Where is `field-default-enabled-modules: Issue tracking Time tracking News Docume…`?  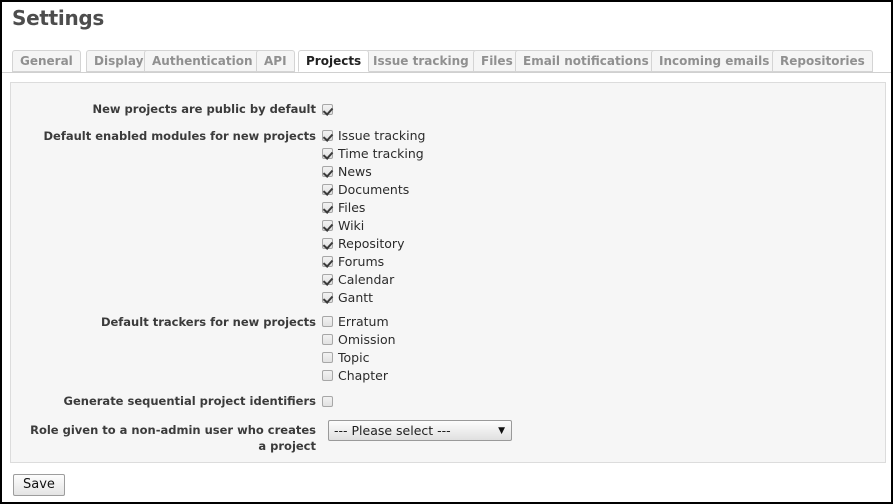 field-default-enabled-modules: Issue tracking Time tracking News Docume… is located at coordinates (373, 217).